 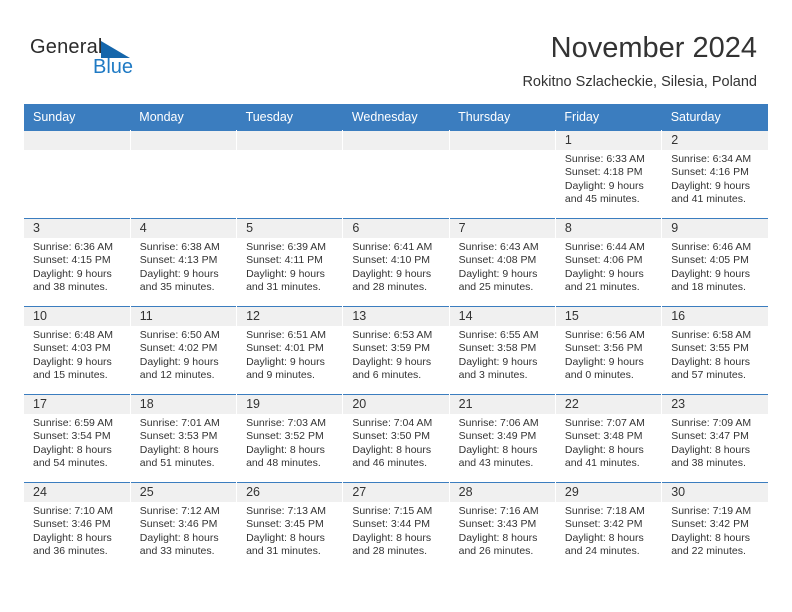 I want to click on daylight-text-line2: and 9 minutes., so click(x=280, y=375).